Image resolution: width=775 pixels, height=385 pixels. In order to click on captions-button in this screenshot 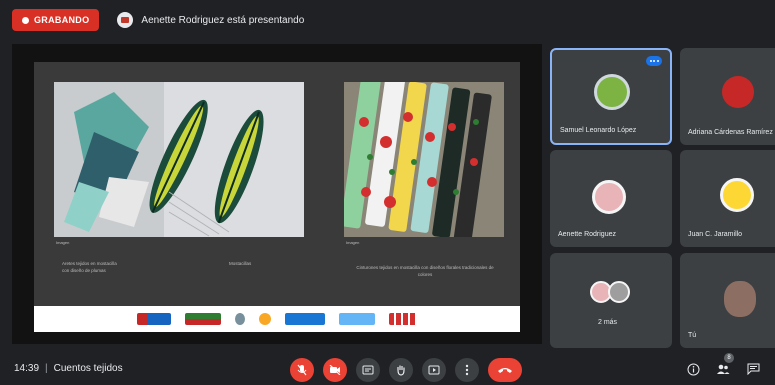, I will do `click(368, 370)`.